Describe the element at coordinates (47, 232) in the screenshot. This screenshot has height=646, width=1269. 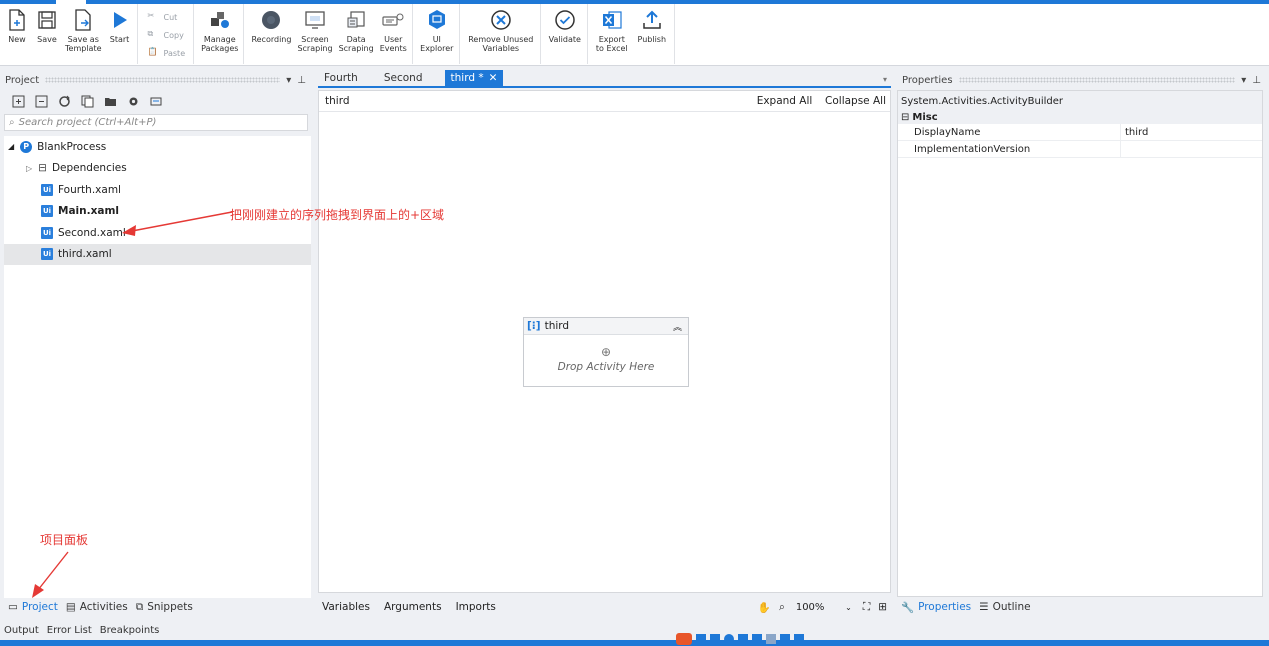
I see `xaml-file-icon: Ui` at that location.